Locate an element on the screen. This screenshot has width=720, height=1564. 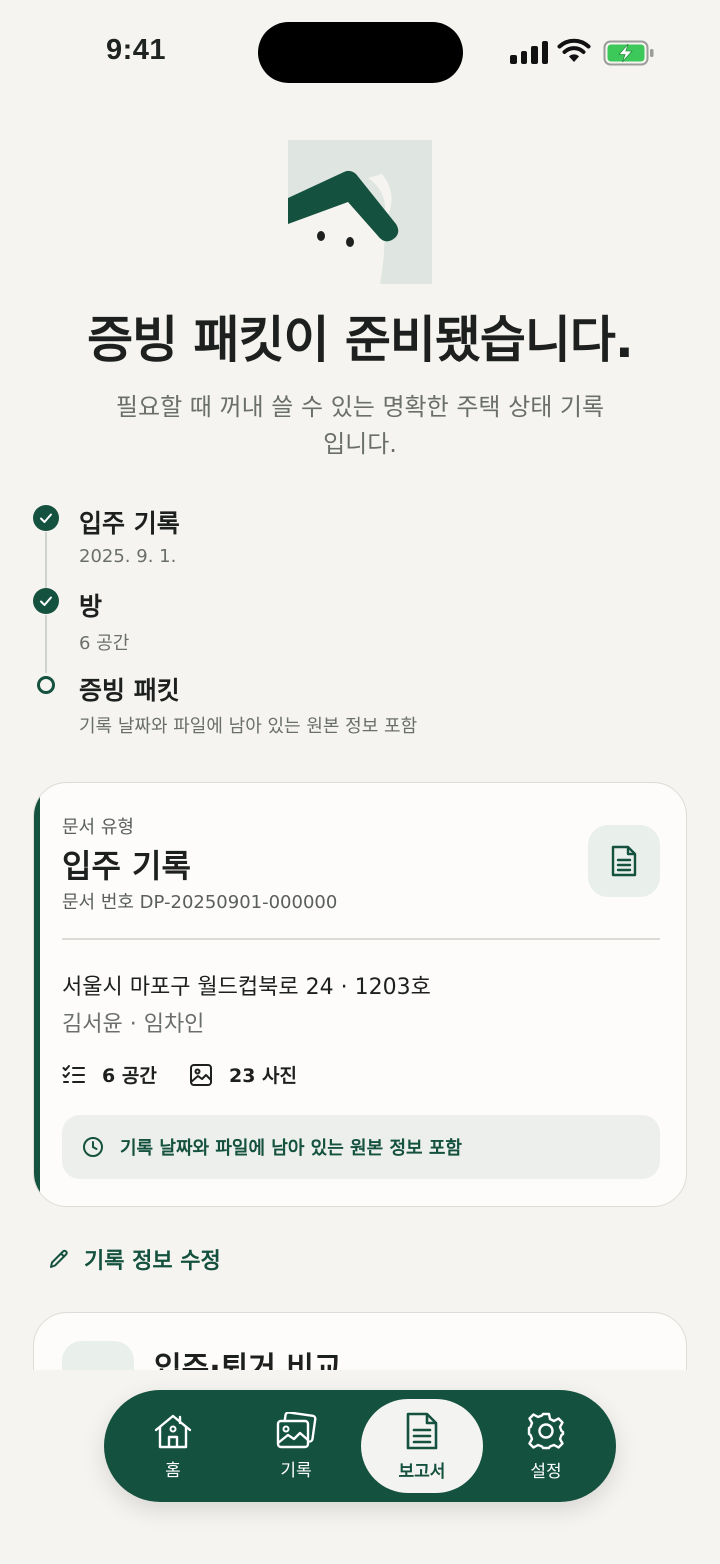
timeline-step-title: 입주 기록 is located at coordinates (129, 523).